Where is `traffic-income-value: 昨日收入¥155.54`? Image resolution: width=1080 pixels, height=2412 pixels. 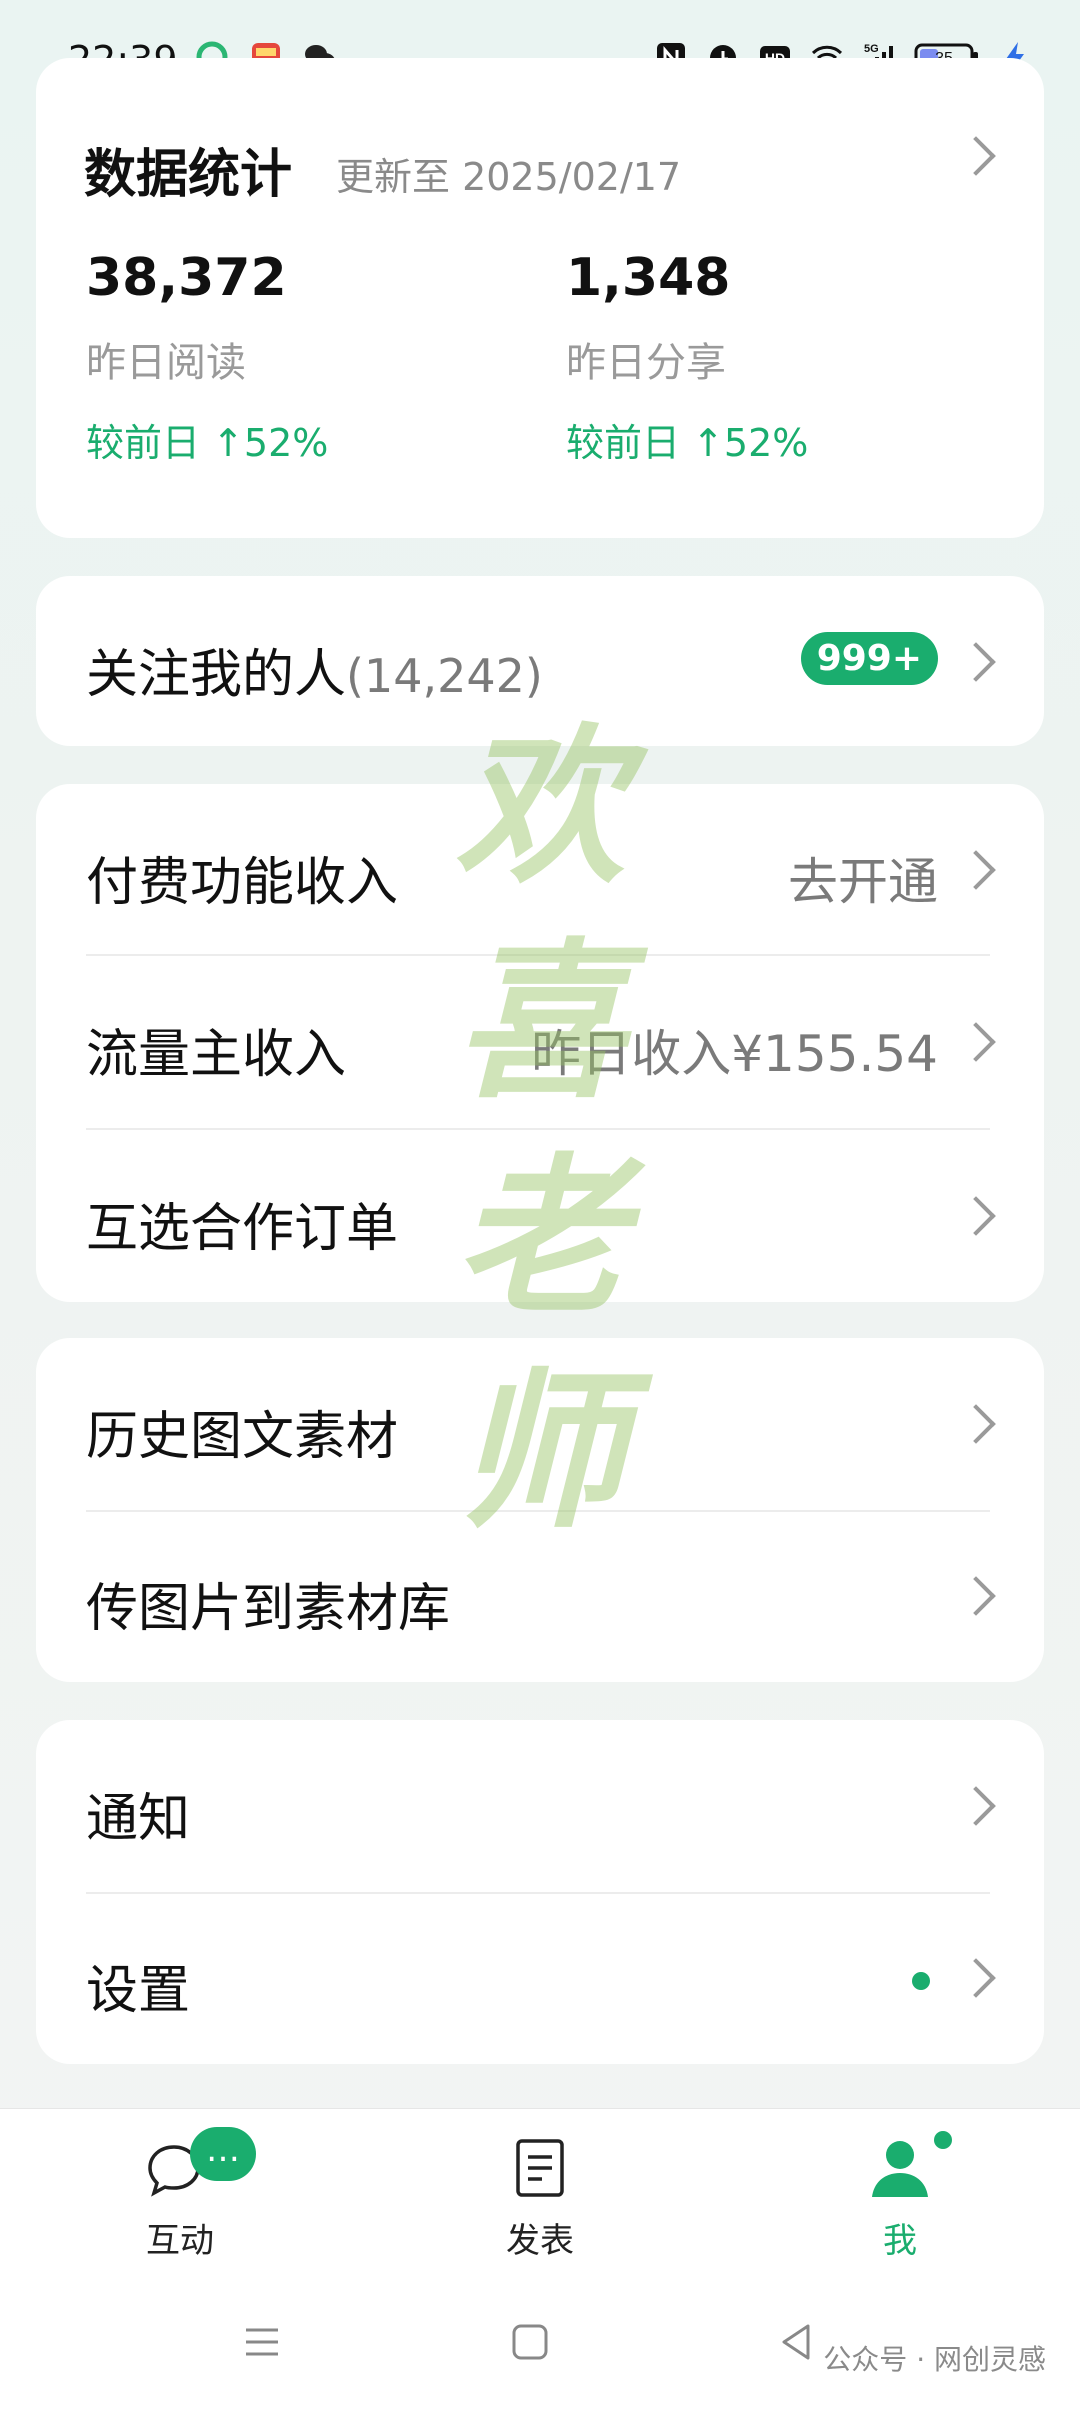 traffic-income-value: 昨日收入¥155.54 is located at coordinates (734, 1054).